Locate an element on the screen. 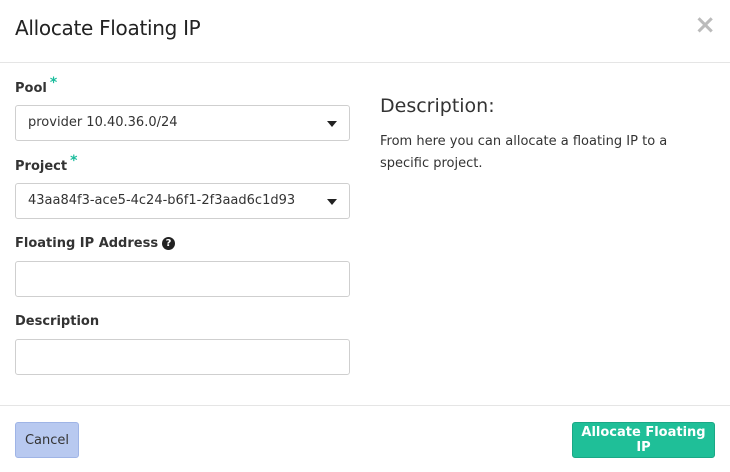  project-label-text: Project is located at coordinates (41, 166).